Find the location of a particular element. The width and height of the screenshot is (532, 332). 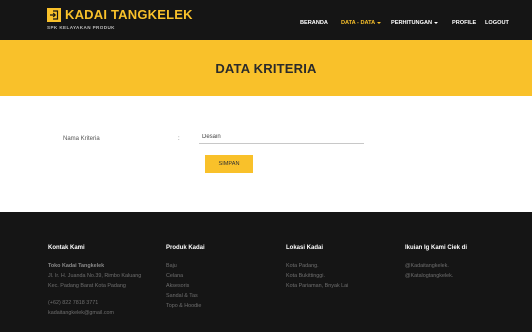

nav-profile: PROFILE is located at coordinates (464, 23).